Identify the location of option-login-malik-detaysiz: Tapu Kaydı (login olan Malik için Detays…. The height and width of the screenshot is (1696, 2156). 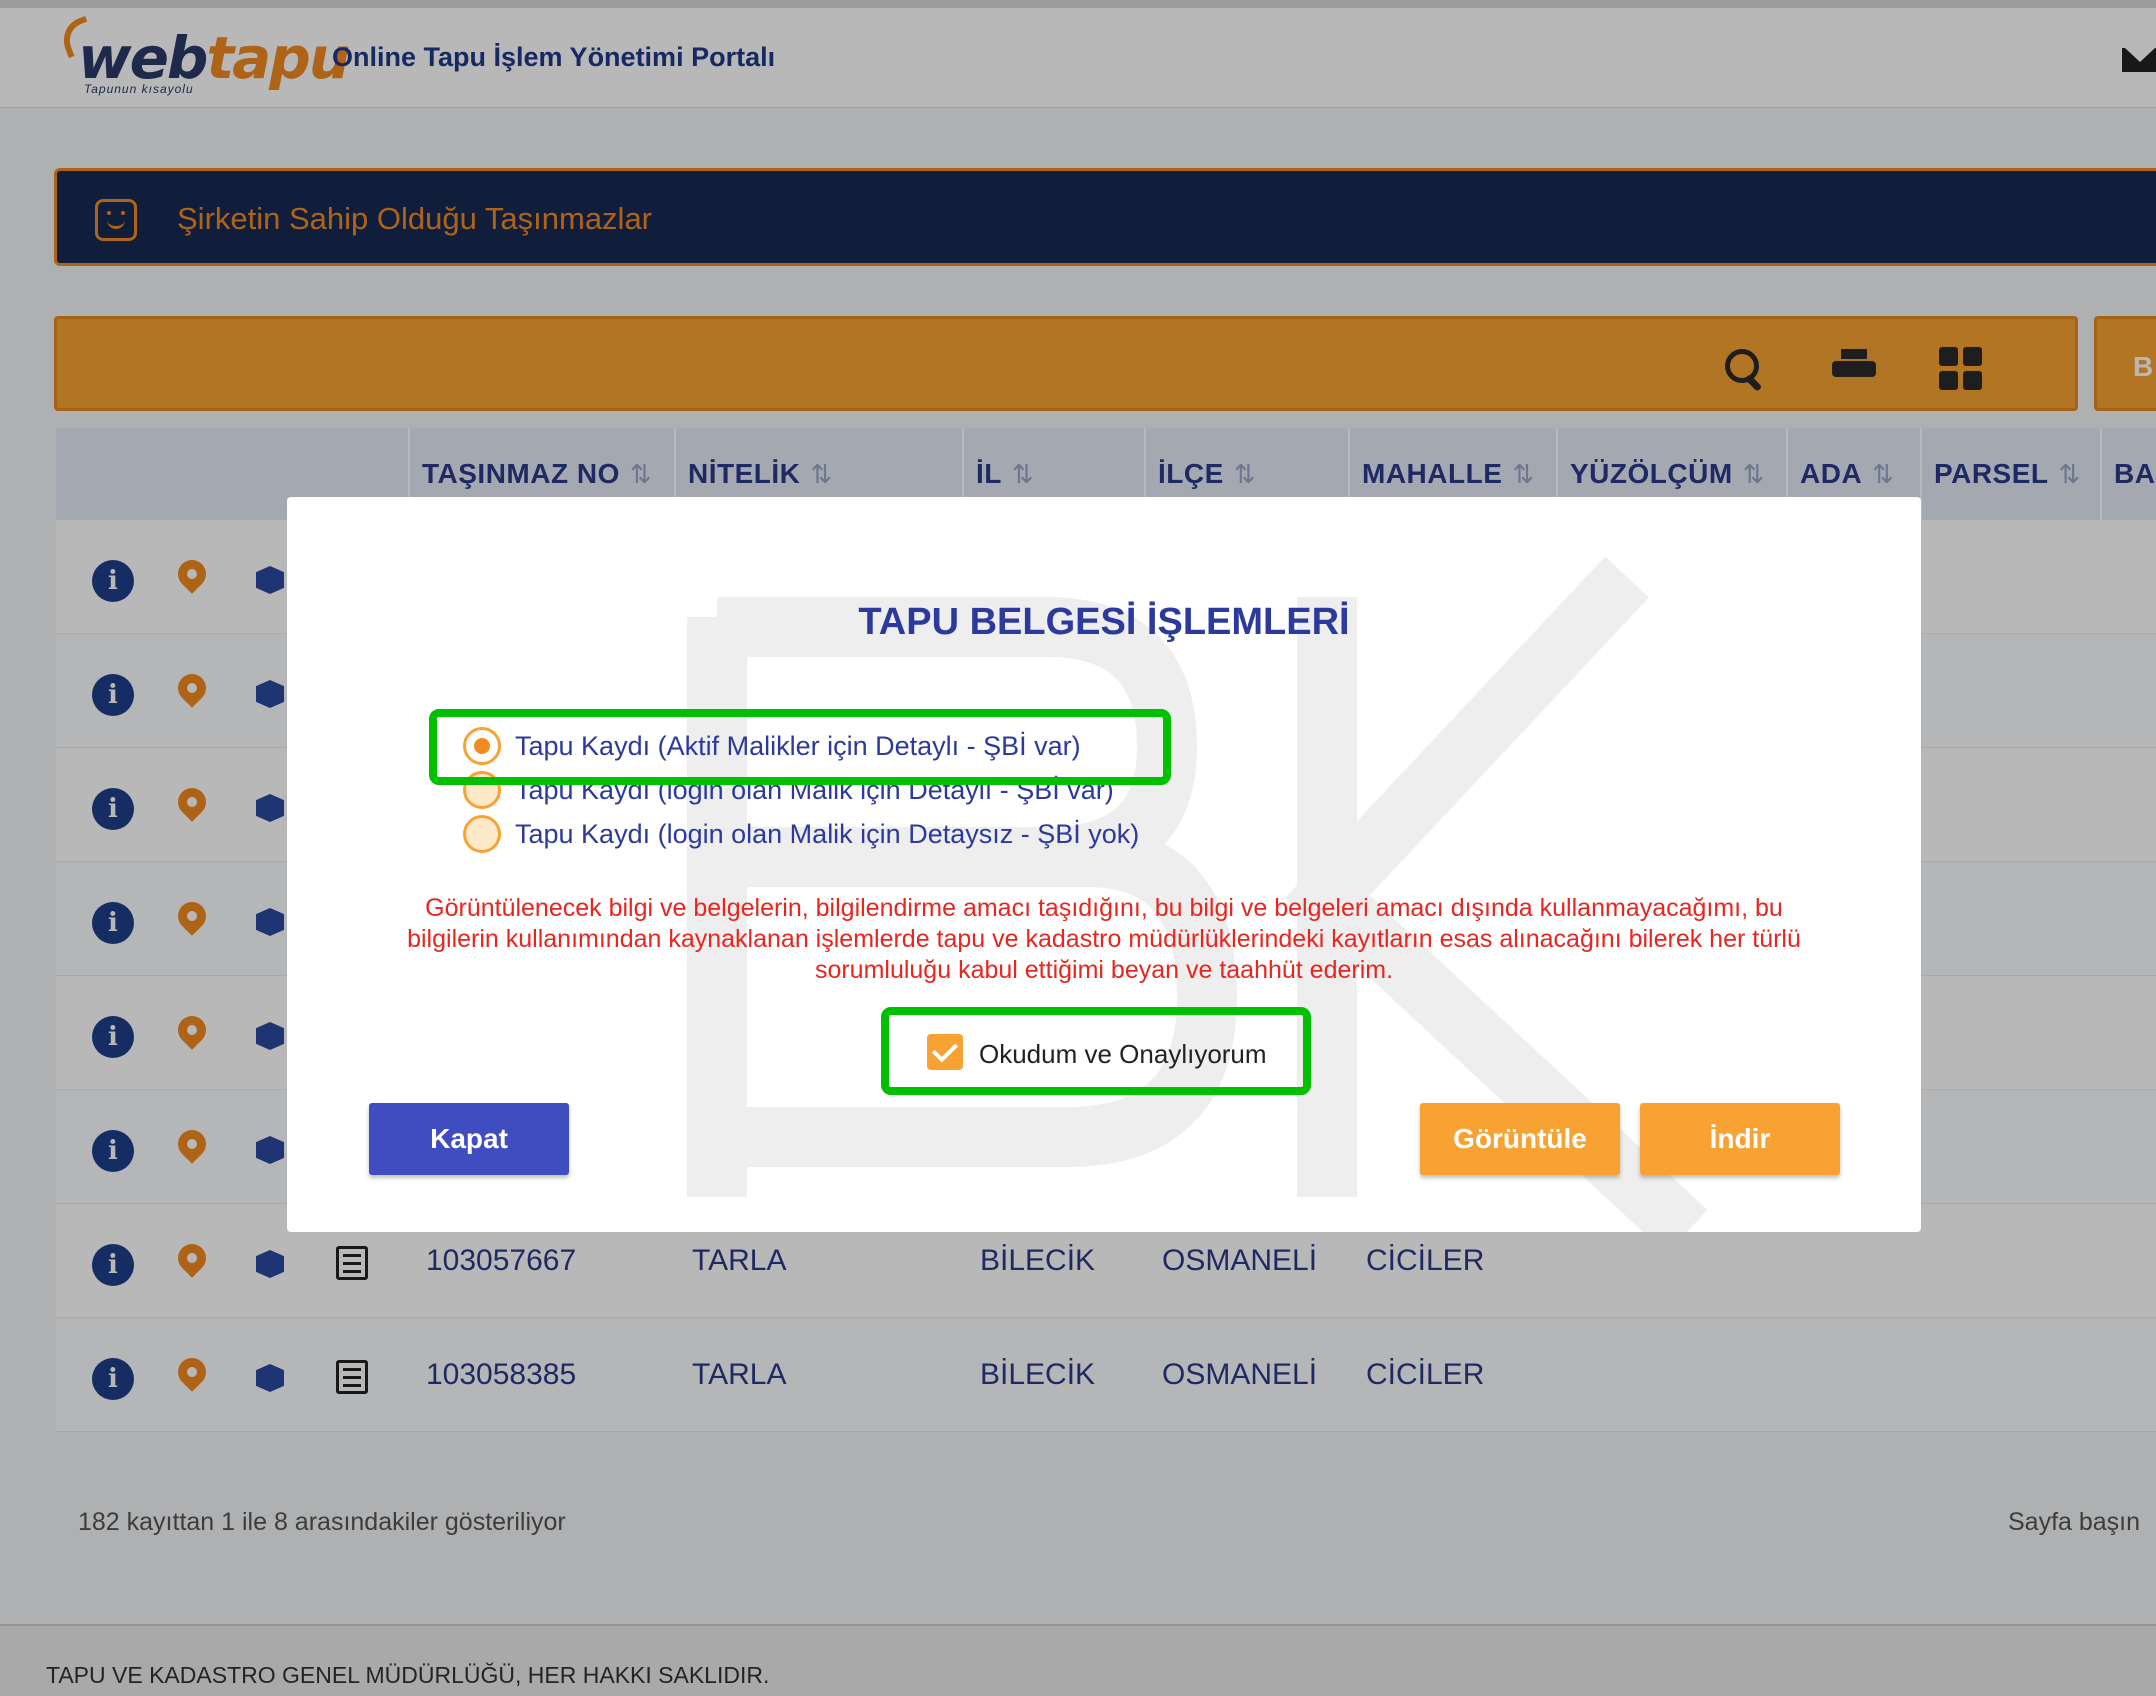
(843, 835).